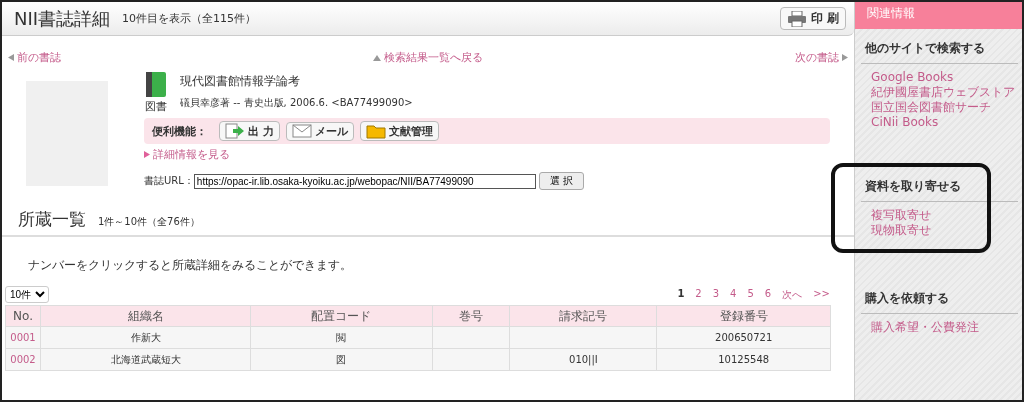 The width and height of the screenshot is (1024, 402). Describe the element at coordinates (471, 316) in the screenshot. I see `column-header: 巻号` at that location.